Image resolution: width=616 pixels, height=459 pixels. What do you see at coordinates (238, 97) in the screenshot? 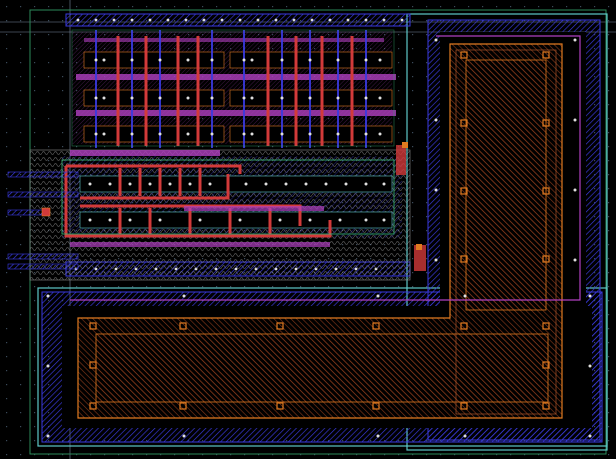
I see `upper-diffusion-rows` at bounding box center [238, 97].